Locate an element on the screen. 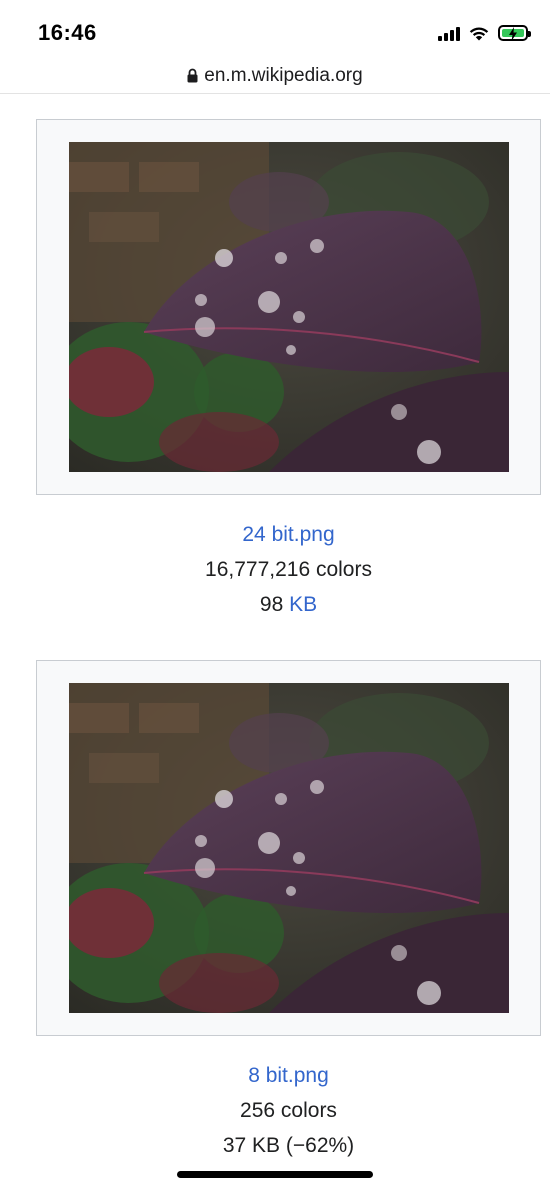 The width and height of the screenshot is (550, 1191). cellular-signal-icon is located at coordinates (449, 33).